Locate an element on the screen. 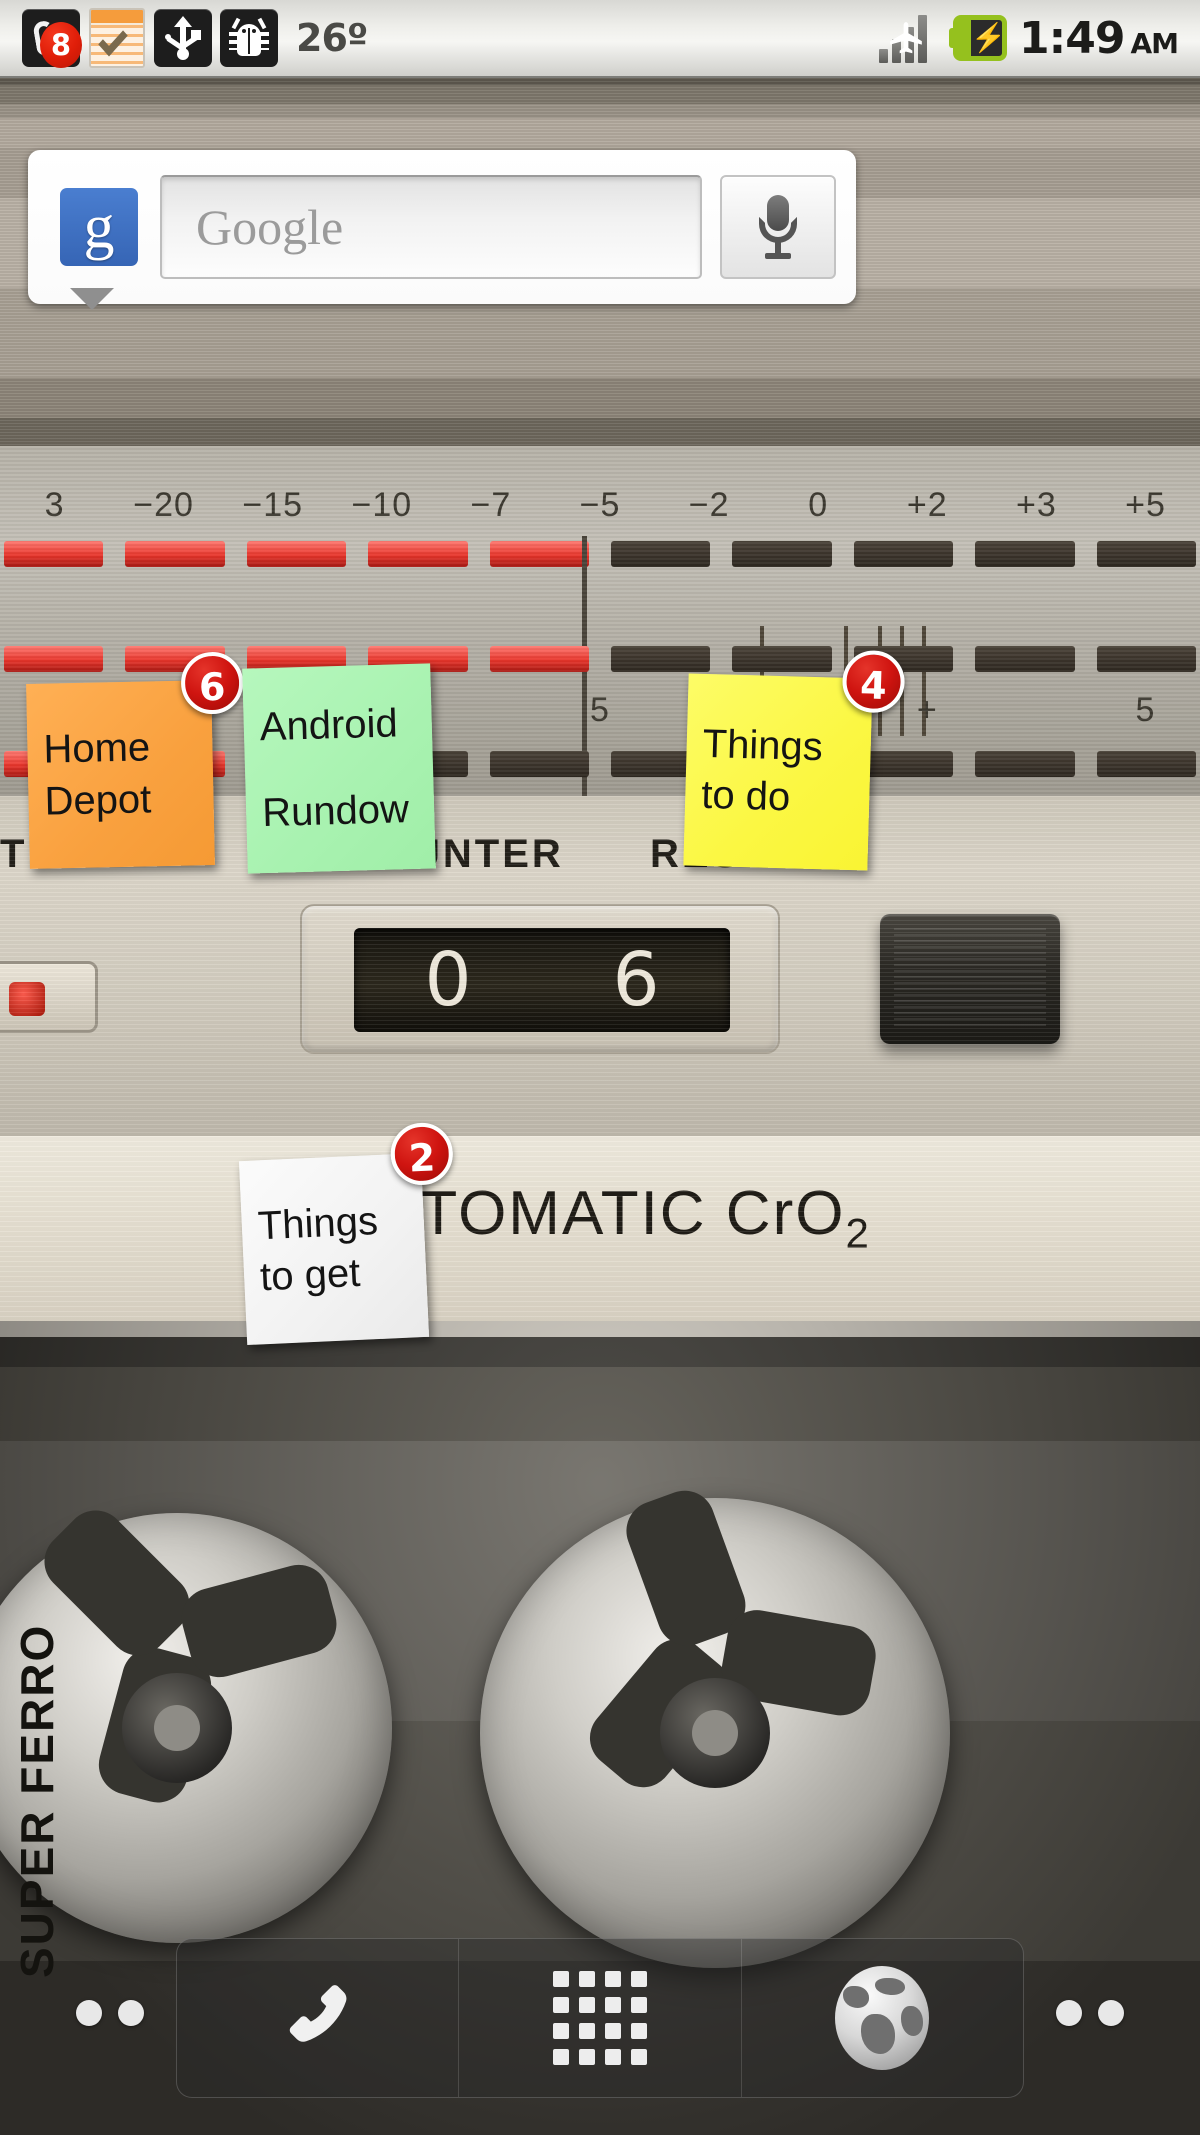  dock-item-app-drawer is located at coordinates (600, 2018).